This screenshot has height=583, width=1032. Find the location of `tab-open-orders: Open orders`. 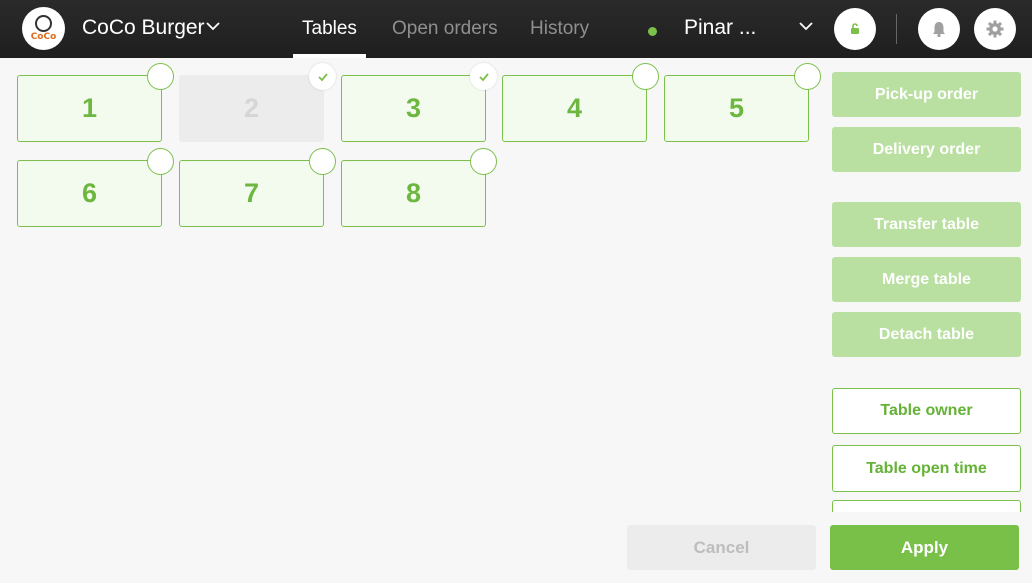

tab-open-orders: Open orders is located at coordinates (445, 29).